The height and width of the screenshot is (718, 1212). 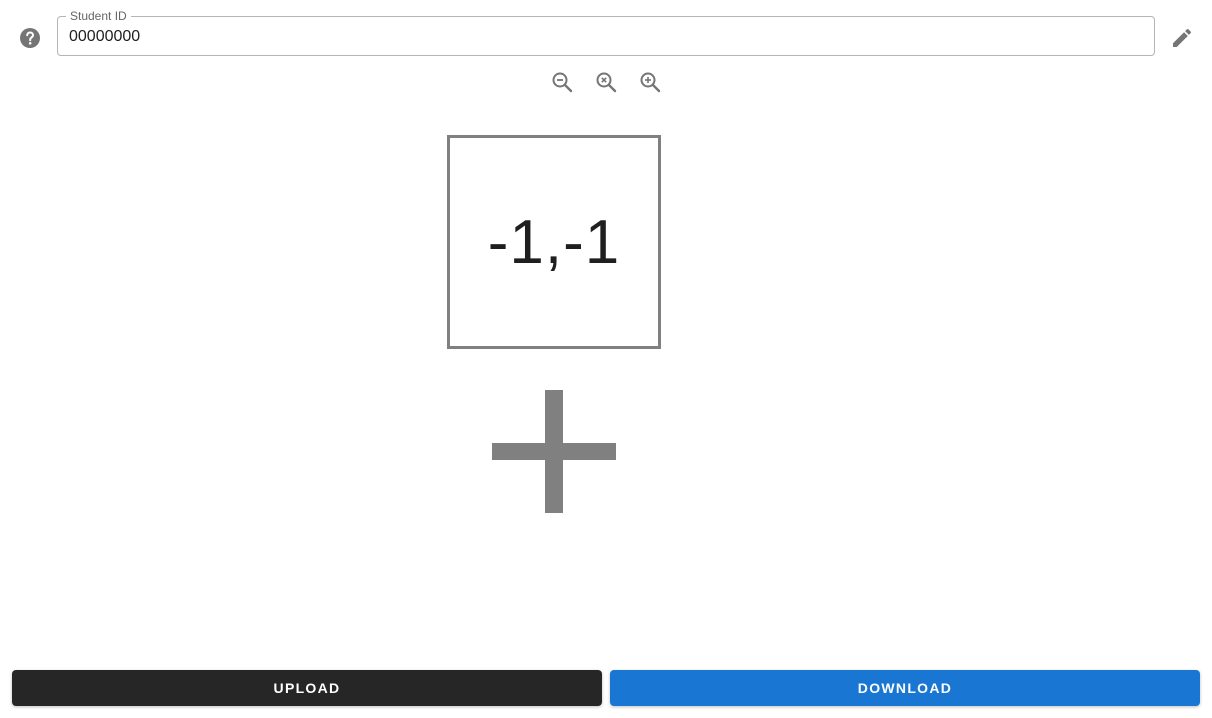 I want to click on plus-icon, so click(x=554, y=452).